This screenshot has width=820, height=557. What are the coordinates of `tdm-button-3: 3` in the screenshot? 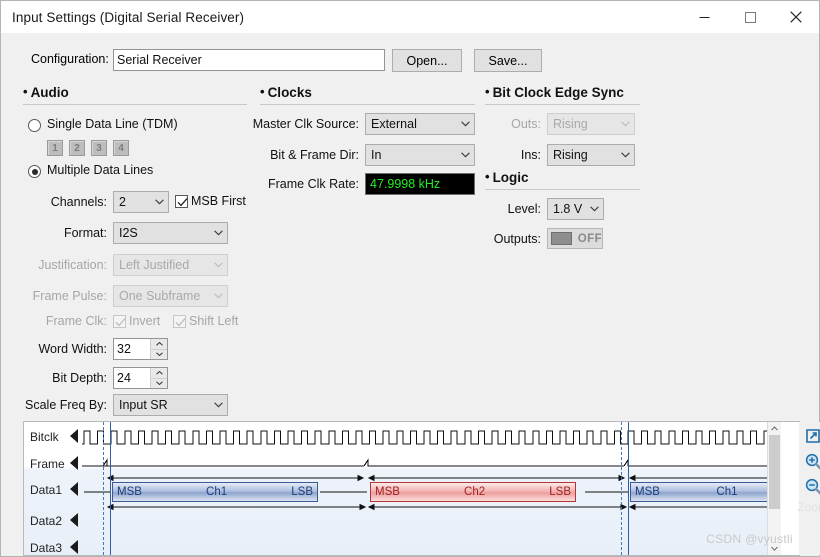 It's located at (99, 148).